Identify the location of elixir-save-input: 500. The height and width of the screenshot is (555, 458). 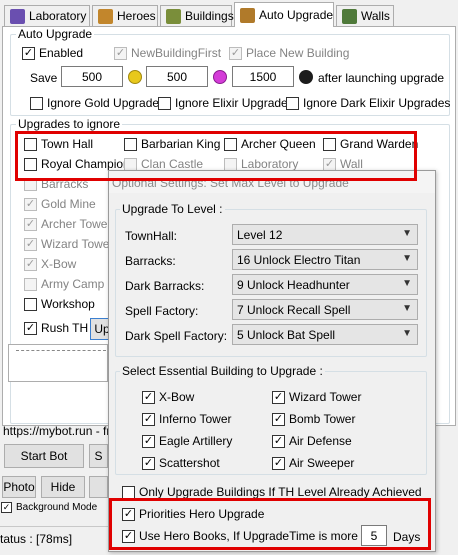
(177, 76).